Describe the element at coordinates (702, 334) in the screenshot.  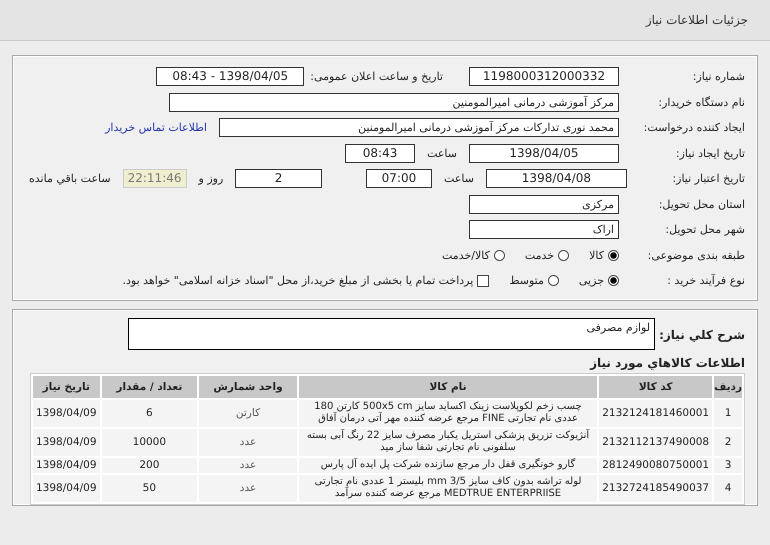
I see `summary-label: شرح کلي نياز:` at that location.